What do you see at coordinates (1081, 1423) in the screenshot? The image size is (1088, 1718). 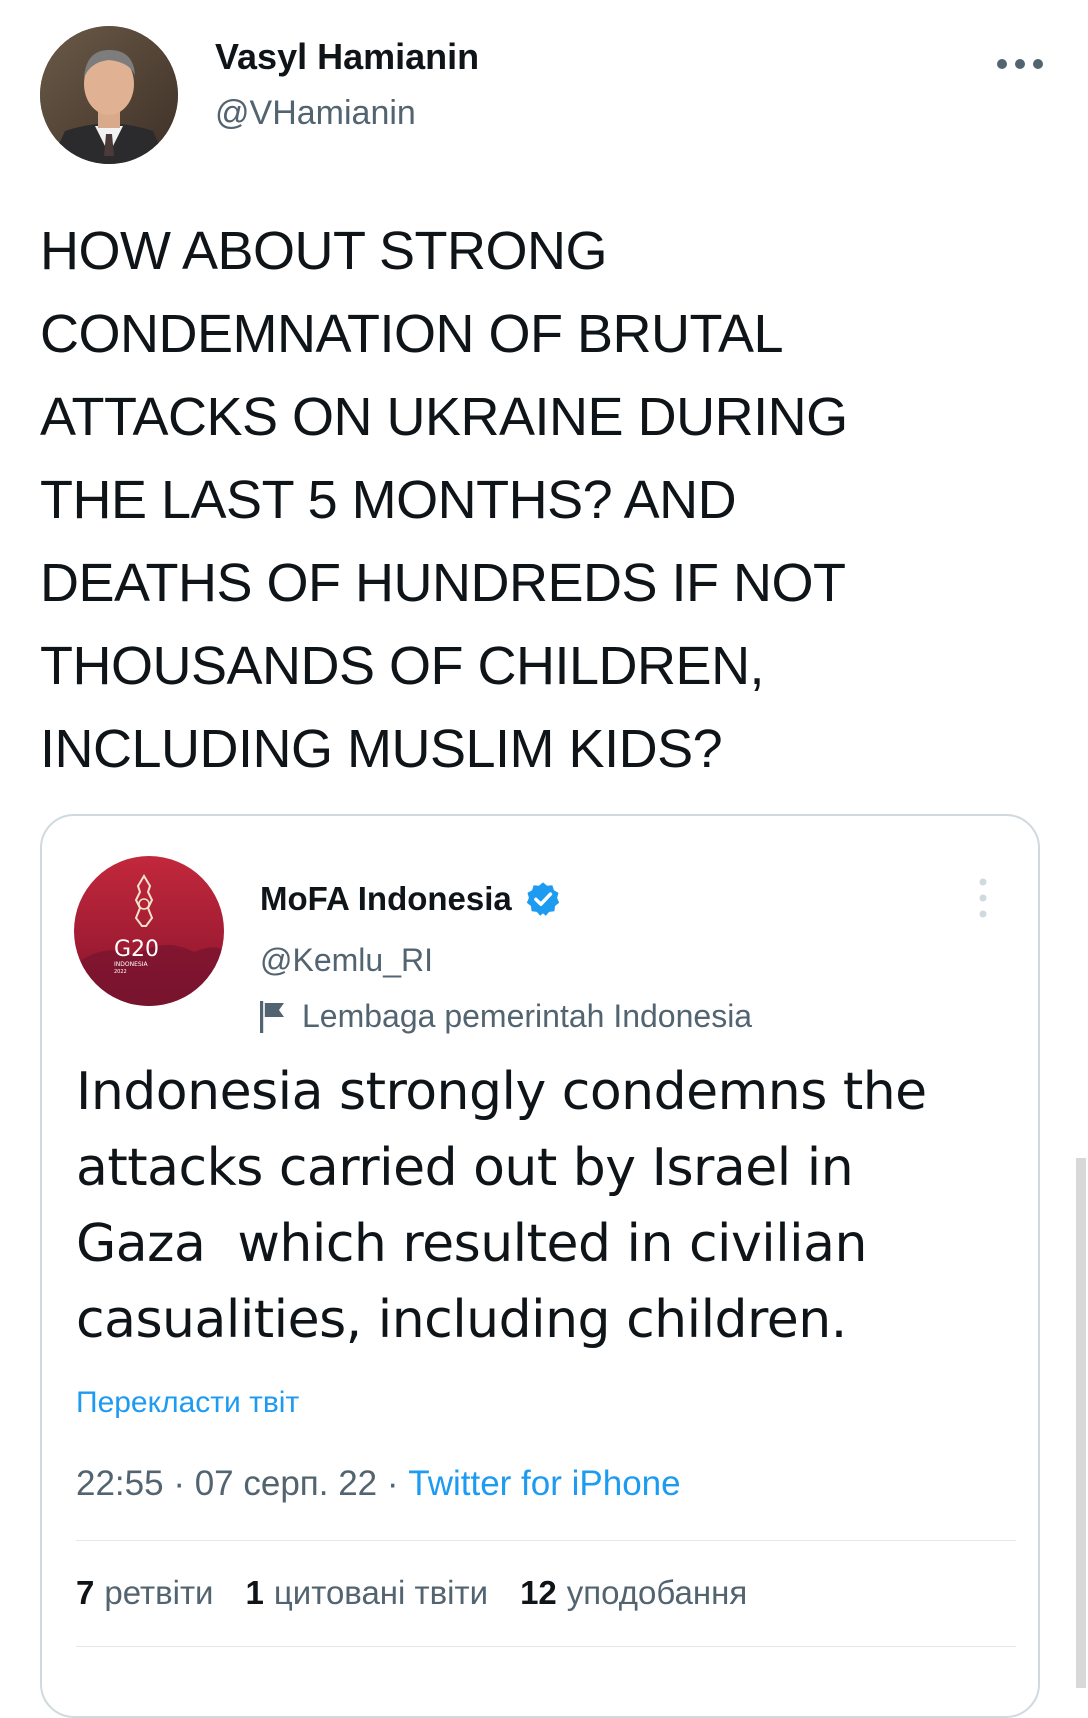 I see `scrollbar` at bounding box center [1081, 1423].